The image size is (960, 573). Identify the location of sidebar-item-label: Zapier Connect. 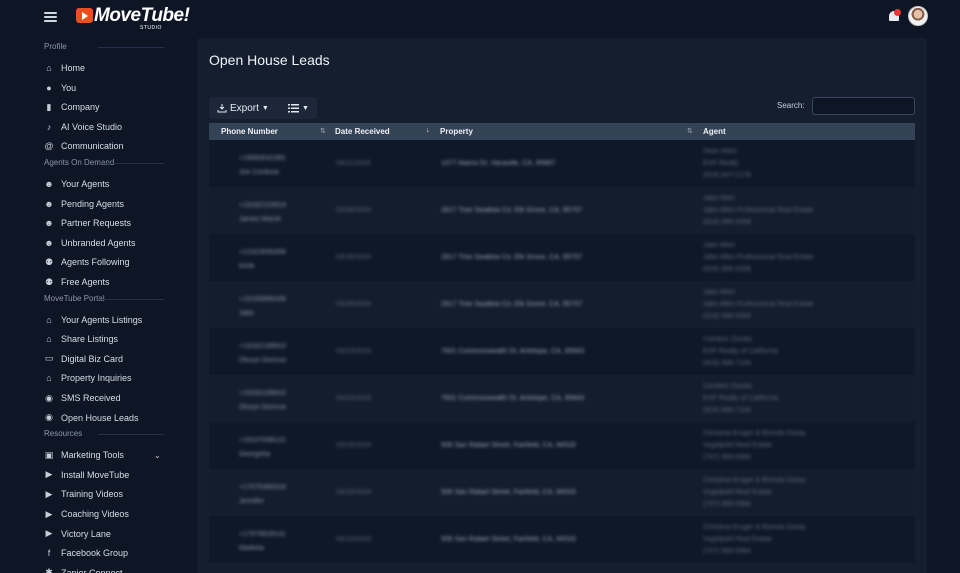
(92, 570).